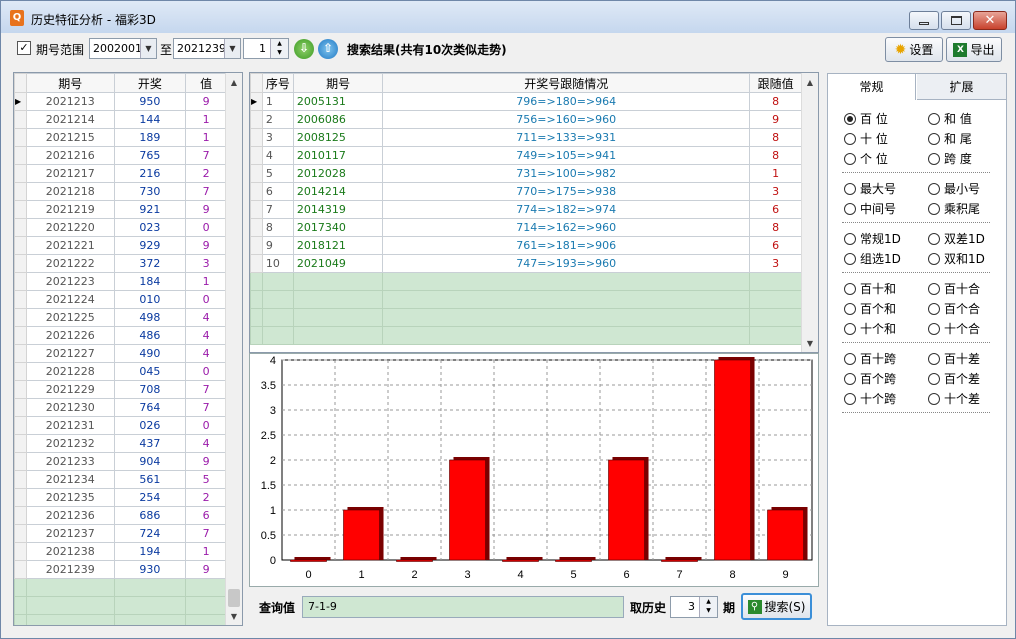 This screenshot has height=639, width=1016. Describe the element at coordinates (234, 82) in the screenshot. I see `scroll-up-icon: ▲` at that location.